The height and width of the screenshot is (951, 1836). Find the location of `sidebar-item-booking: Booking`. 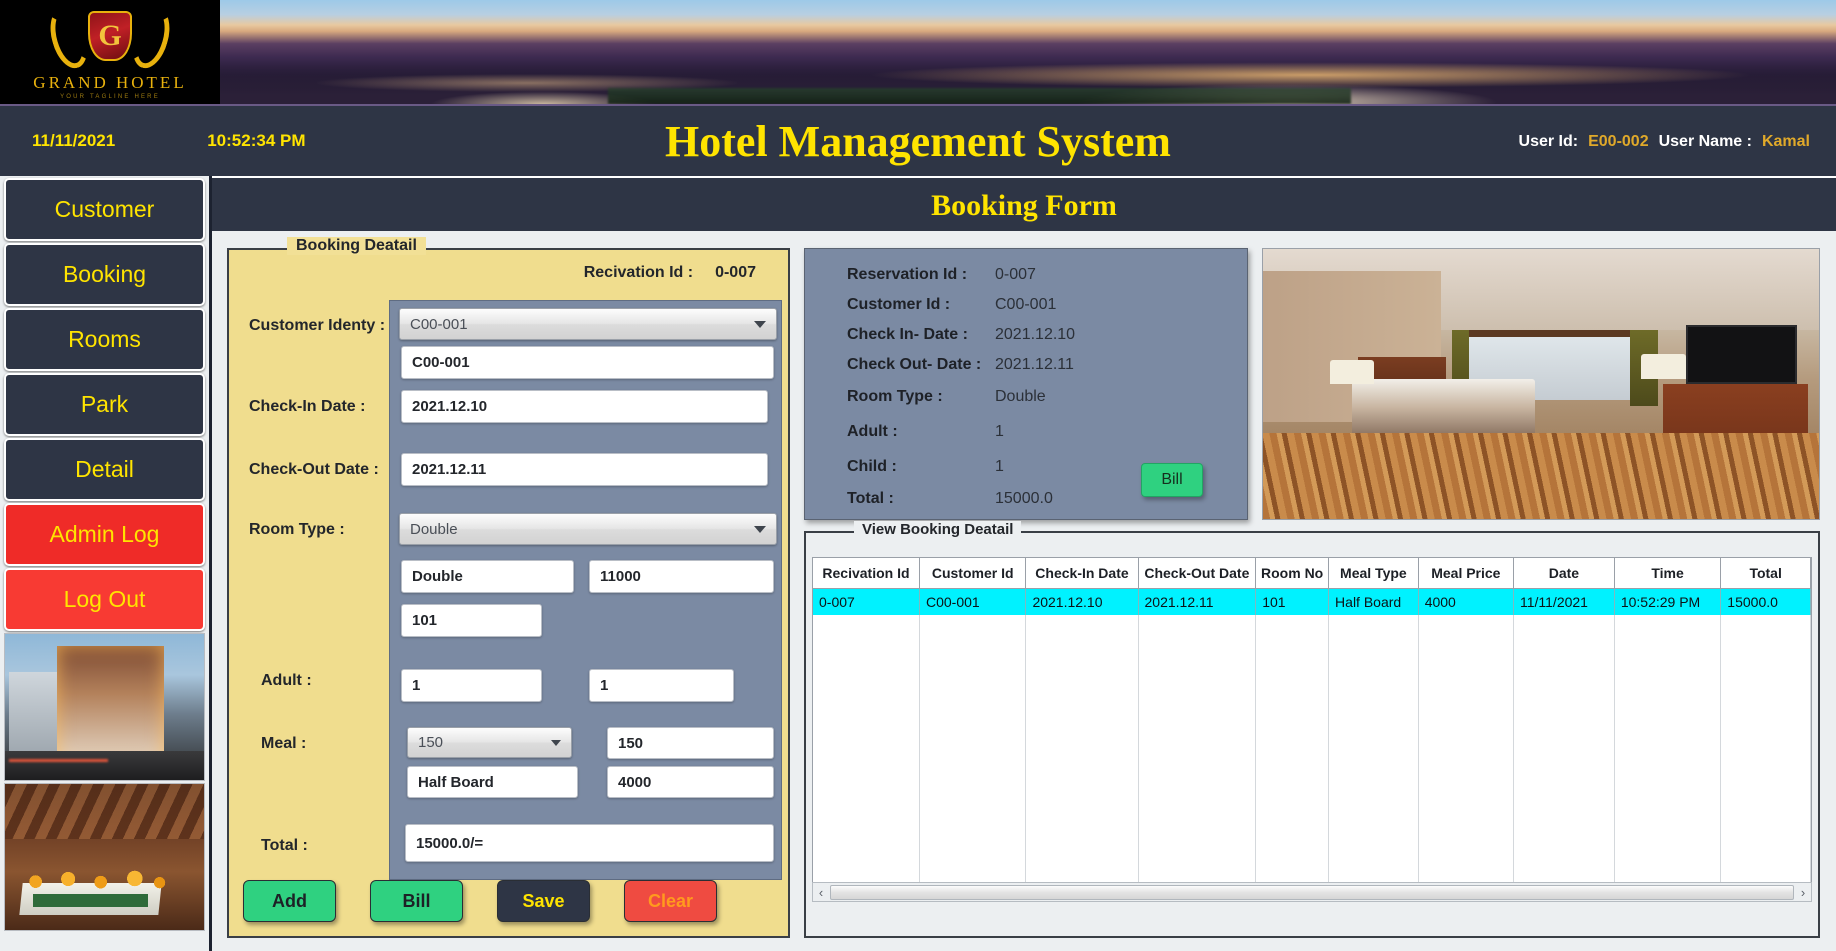

sidebar-item-booking: Booking is located at coordinates (104, 274).